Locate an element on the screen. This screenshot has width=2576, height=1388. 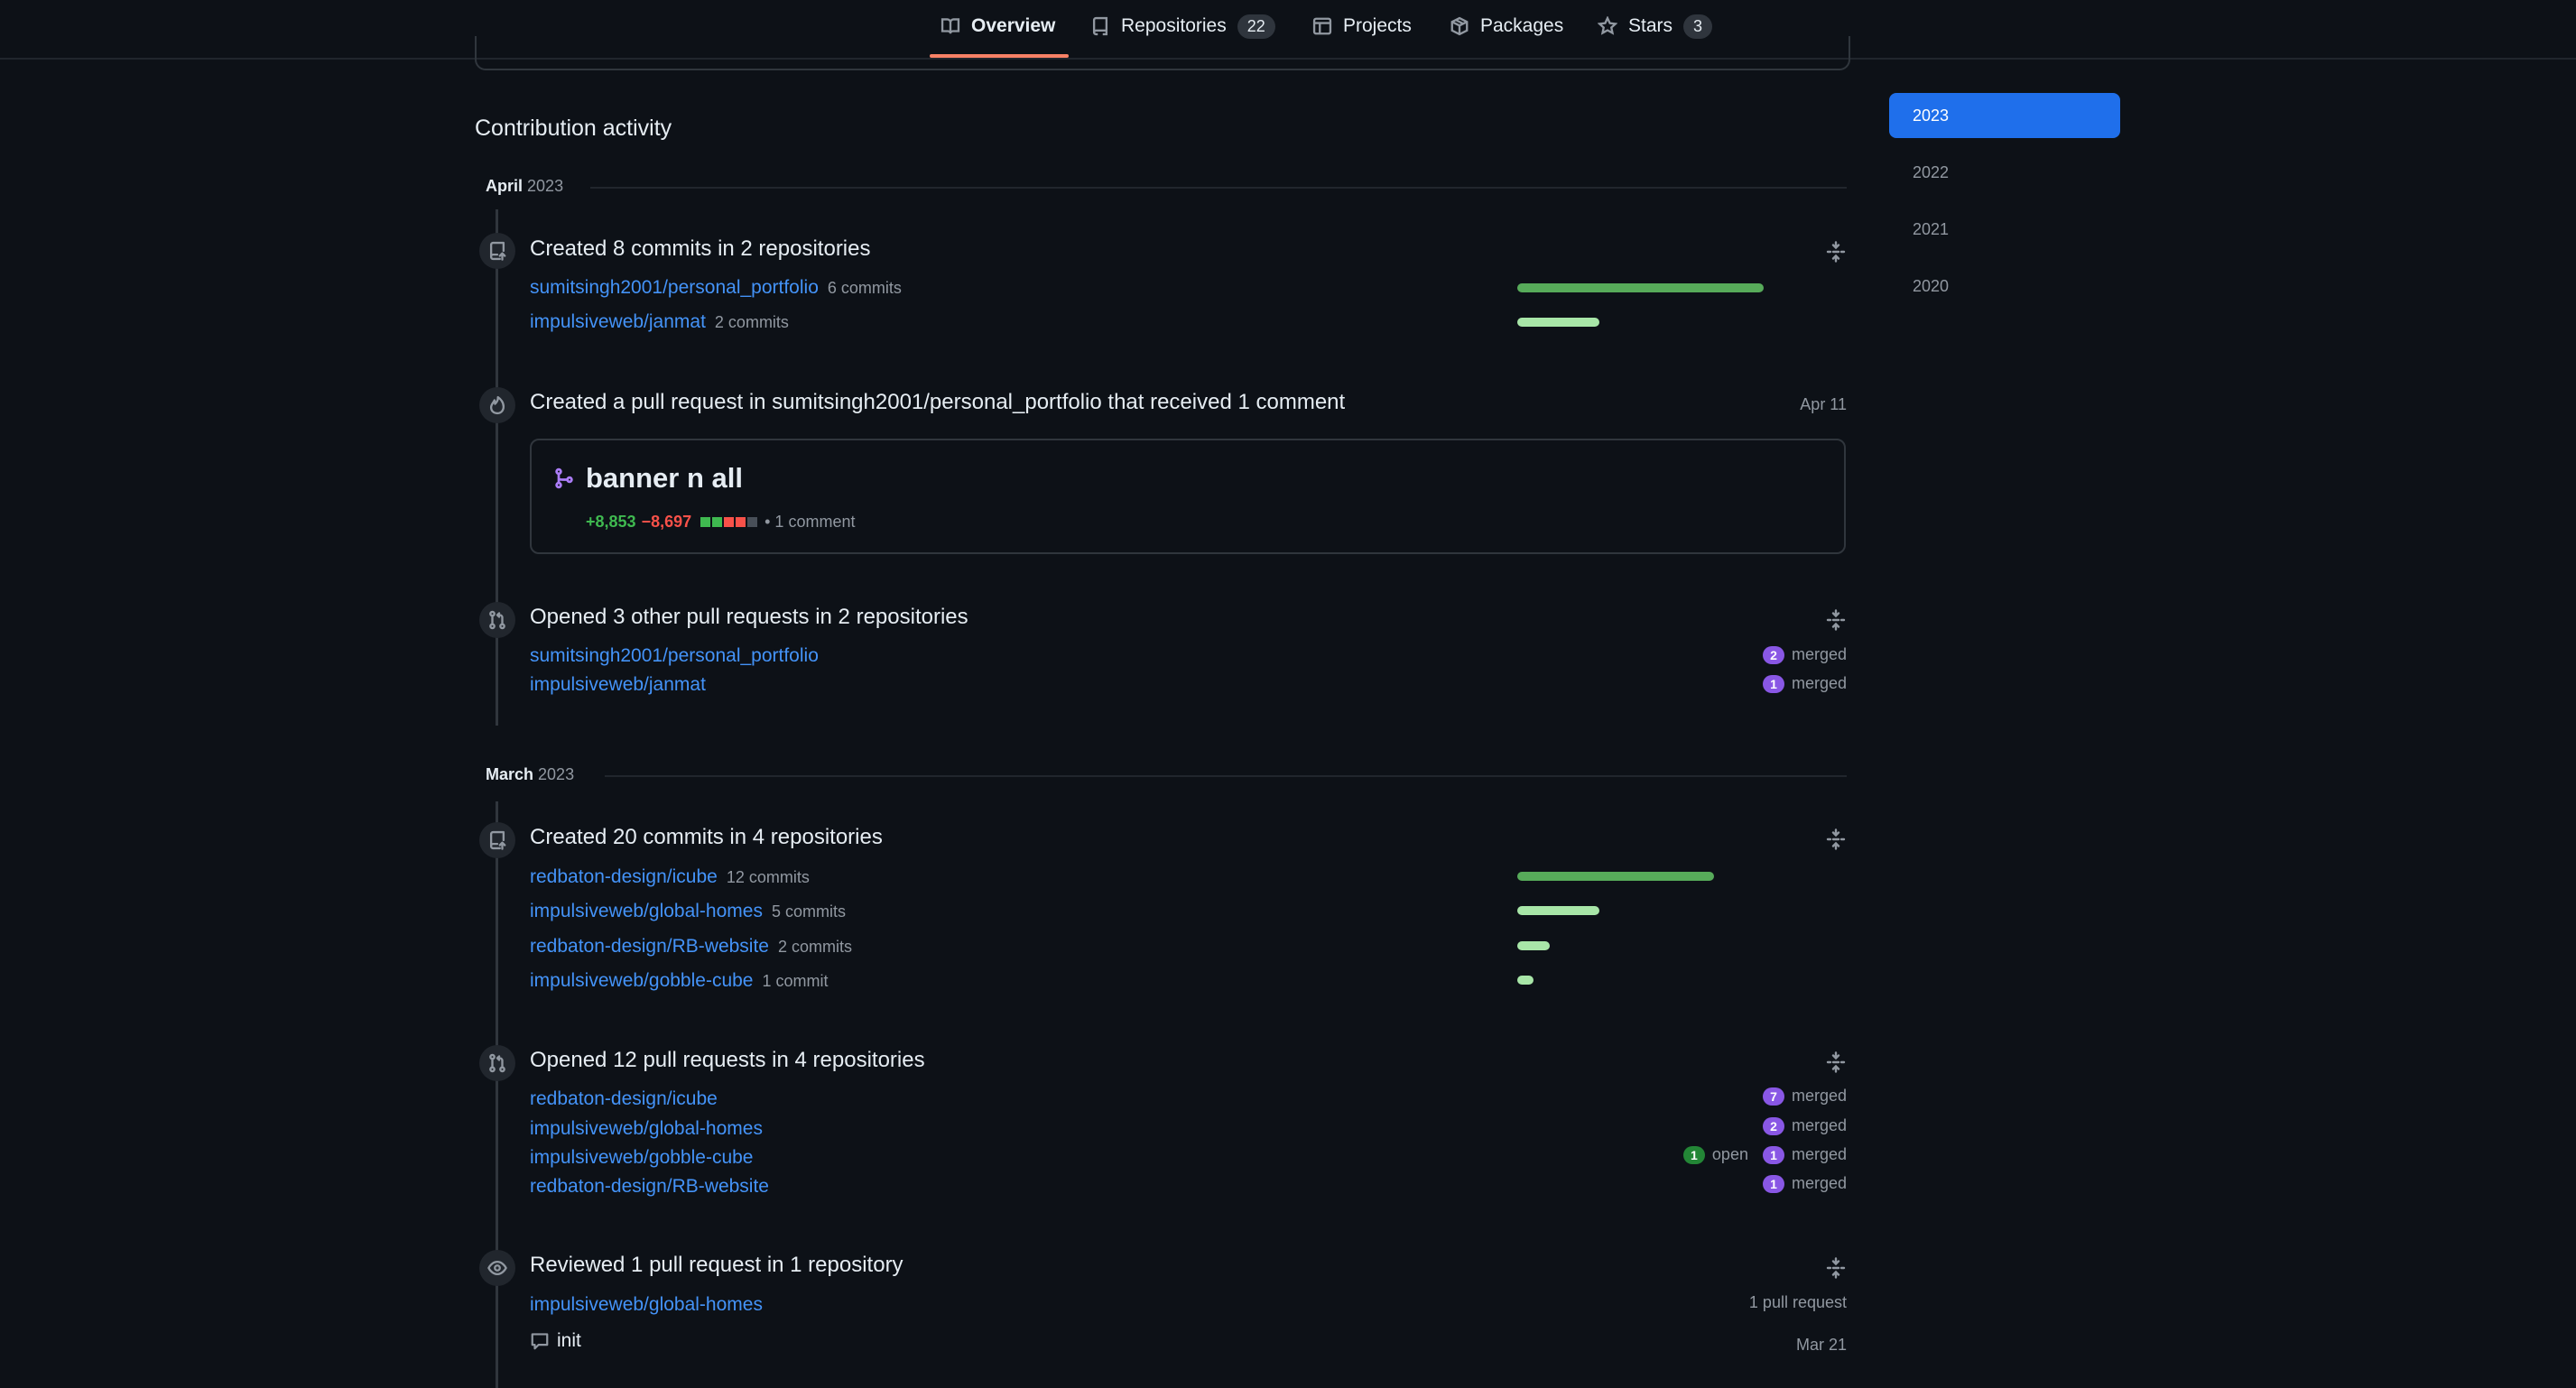
review-repo-row: impulsiveweb/global-homes is located at coordinates (647, 1305).